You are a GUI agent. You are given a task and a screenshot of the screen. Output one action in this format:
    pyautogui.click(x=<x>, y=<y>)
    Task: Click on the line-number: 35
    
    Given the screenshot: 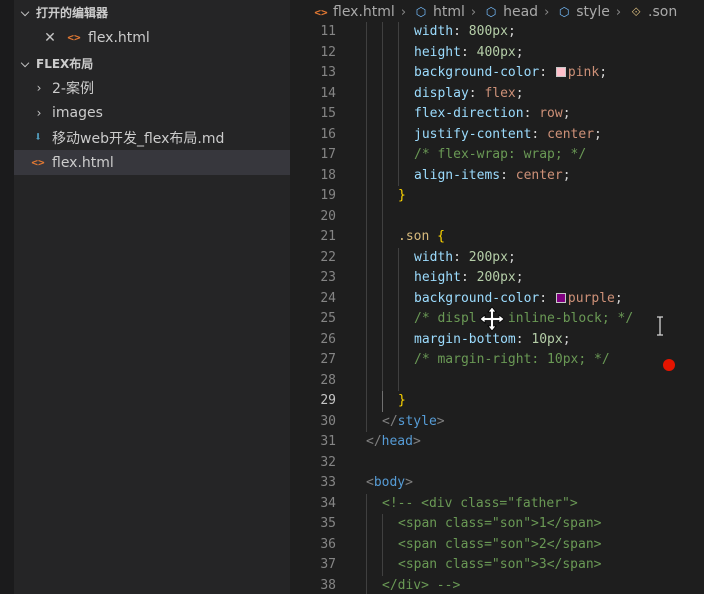 What is the action you would take?
    pyautogui.click(x=328, y=523)
    